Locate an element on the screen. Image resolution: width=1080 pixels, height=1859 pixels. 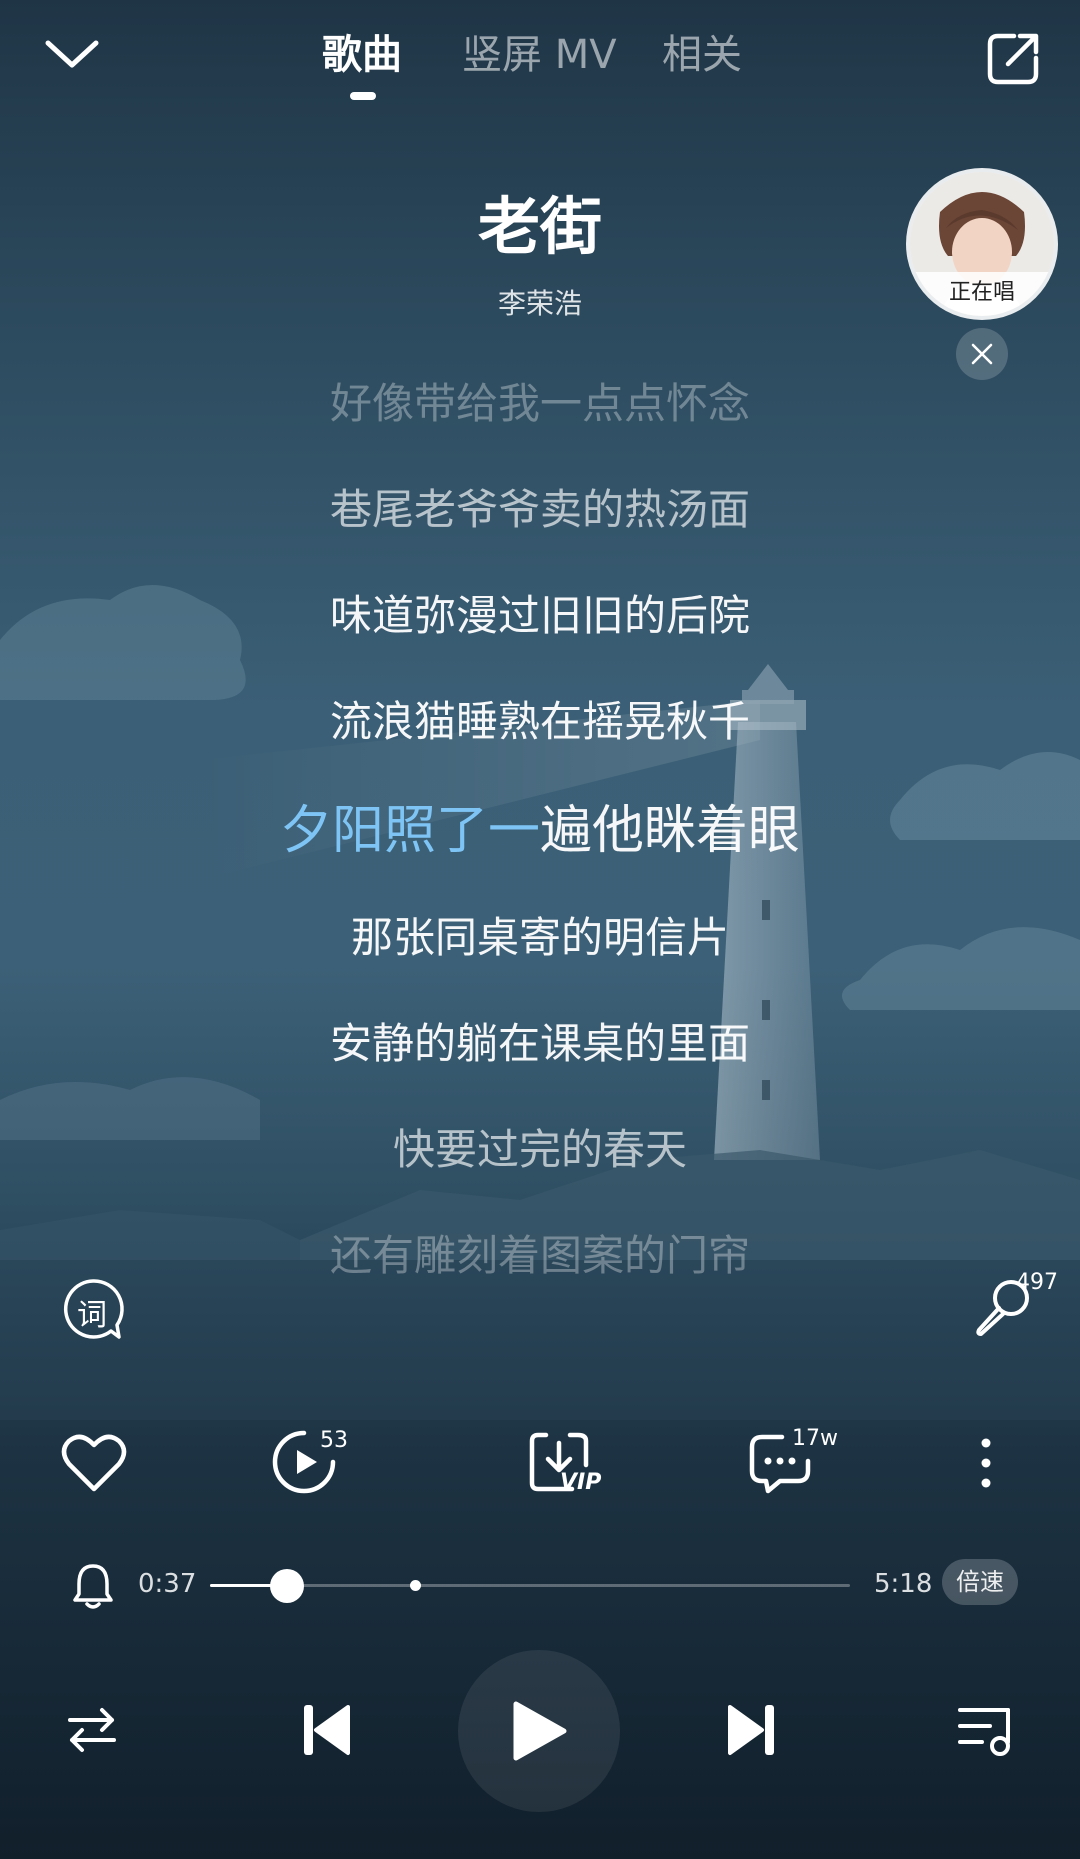
tab-bar: 歌曲 竖屏 MV 相关 is located at coordinates (540, 62).